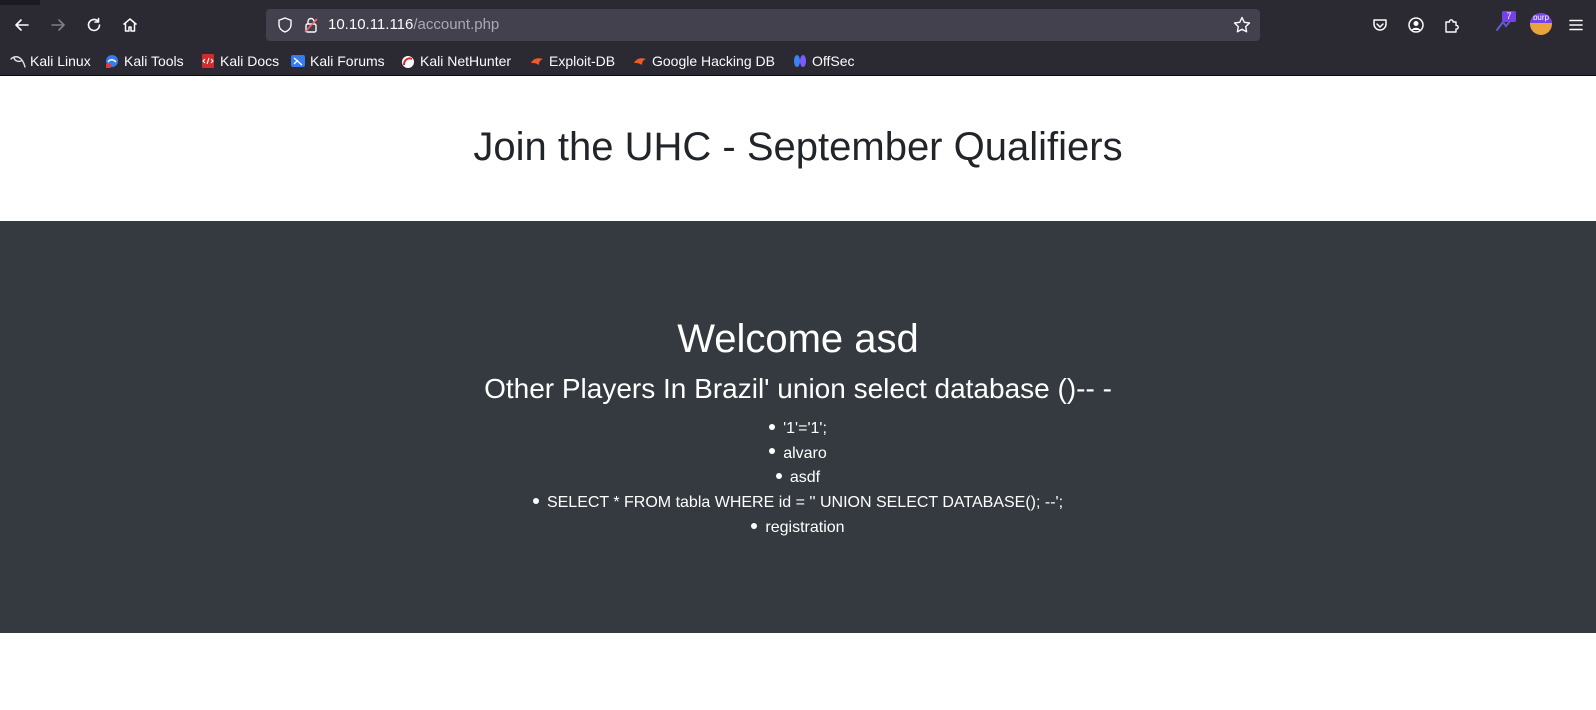 The width and height of the screenshot is (1596, 710). I want to click on account-icon, so click(1416, 25).